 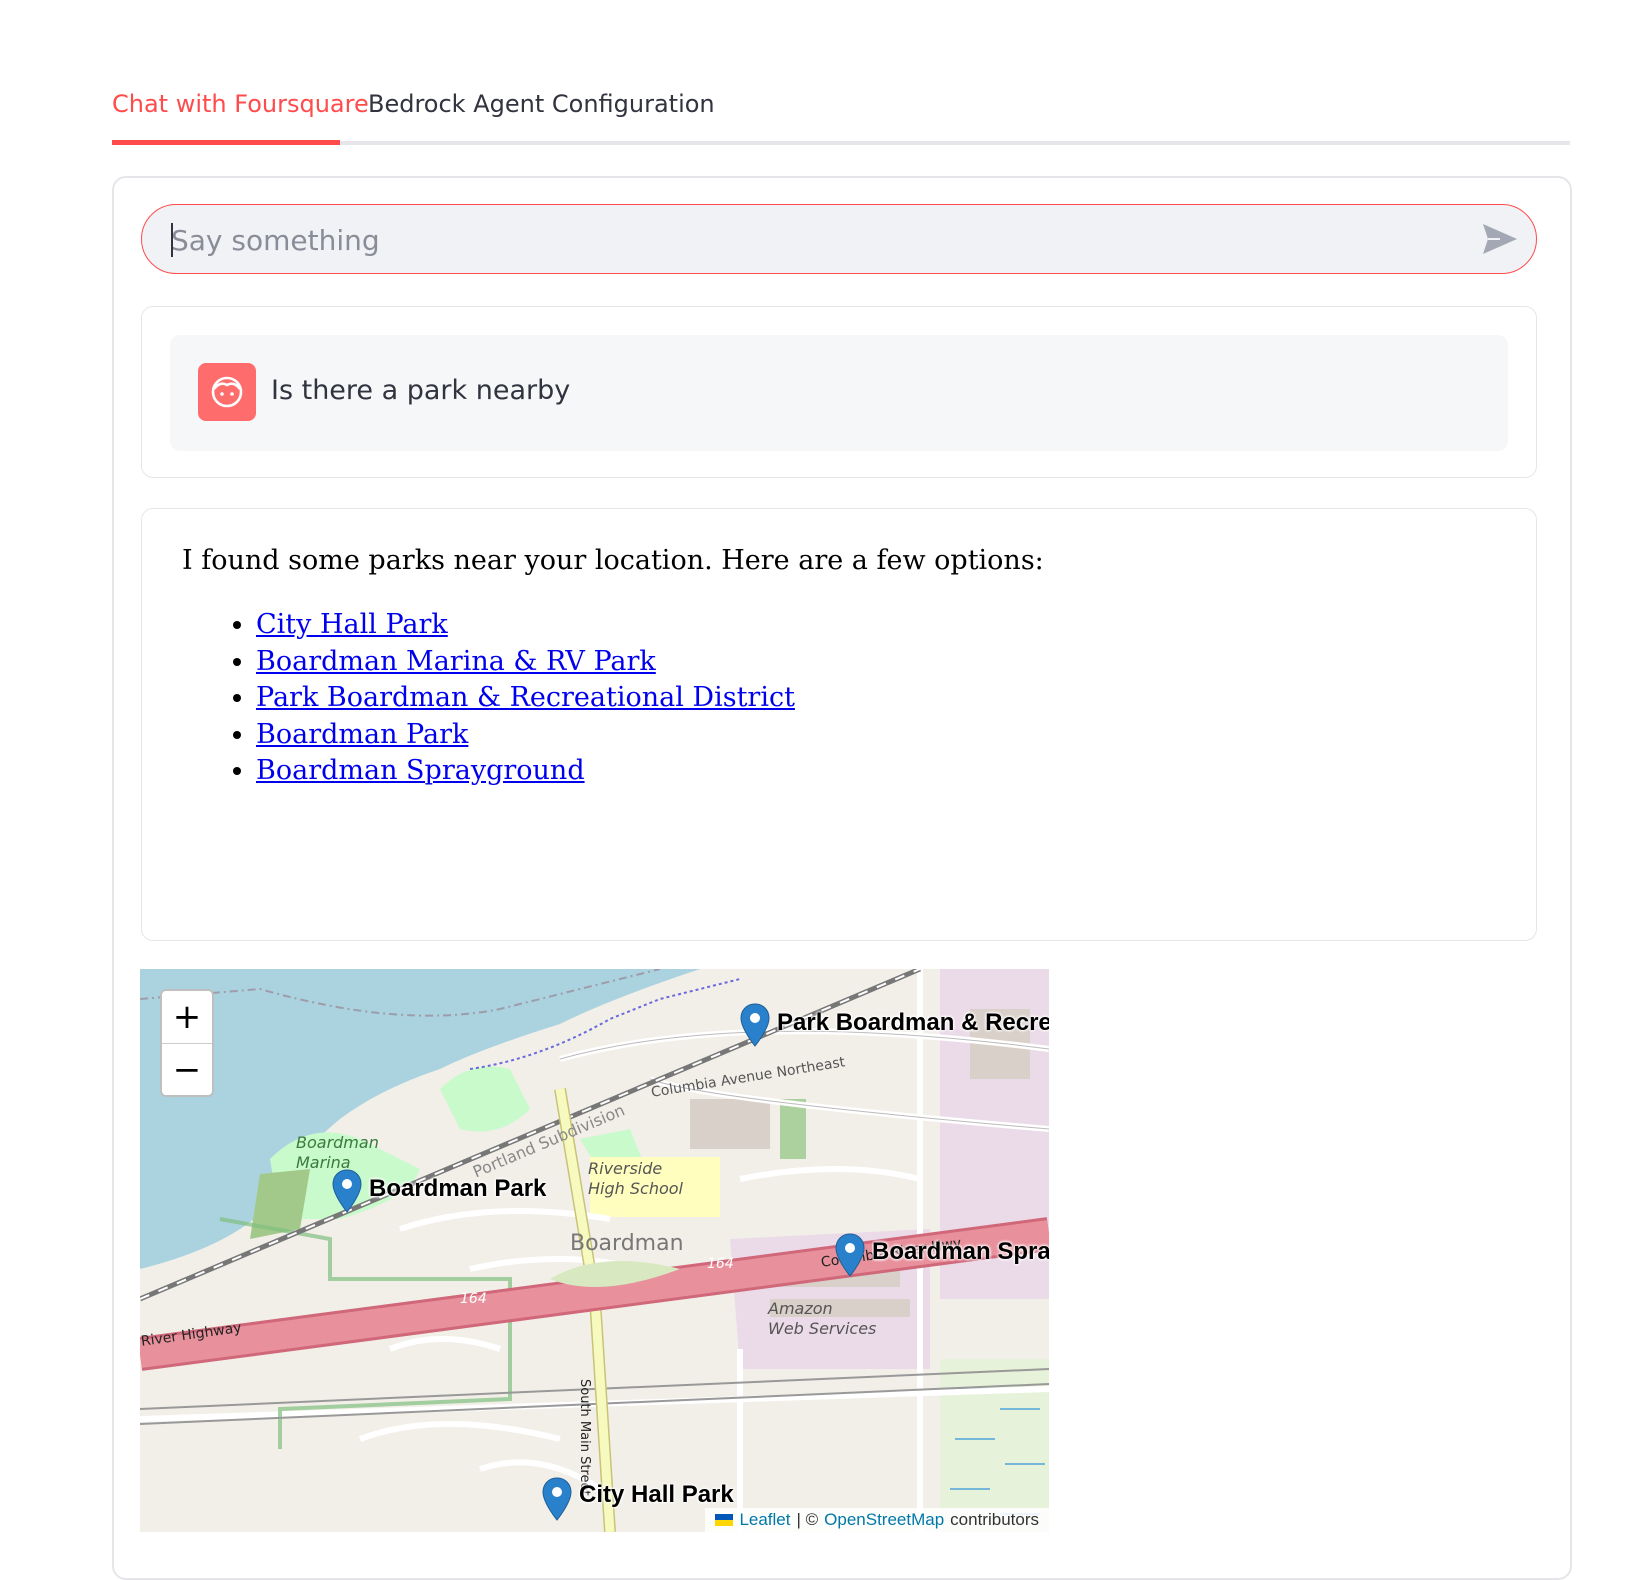 What do you see at coordinates (362, 734) in the screenshot?
I see `park-link-boardman-park: Boardman Park` at bounding box center [362, 734].